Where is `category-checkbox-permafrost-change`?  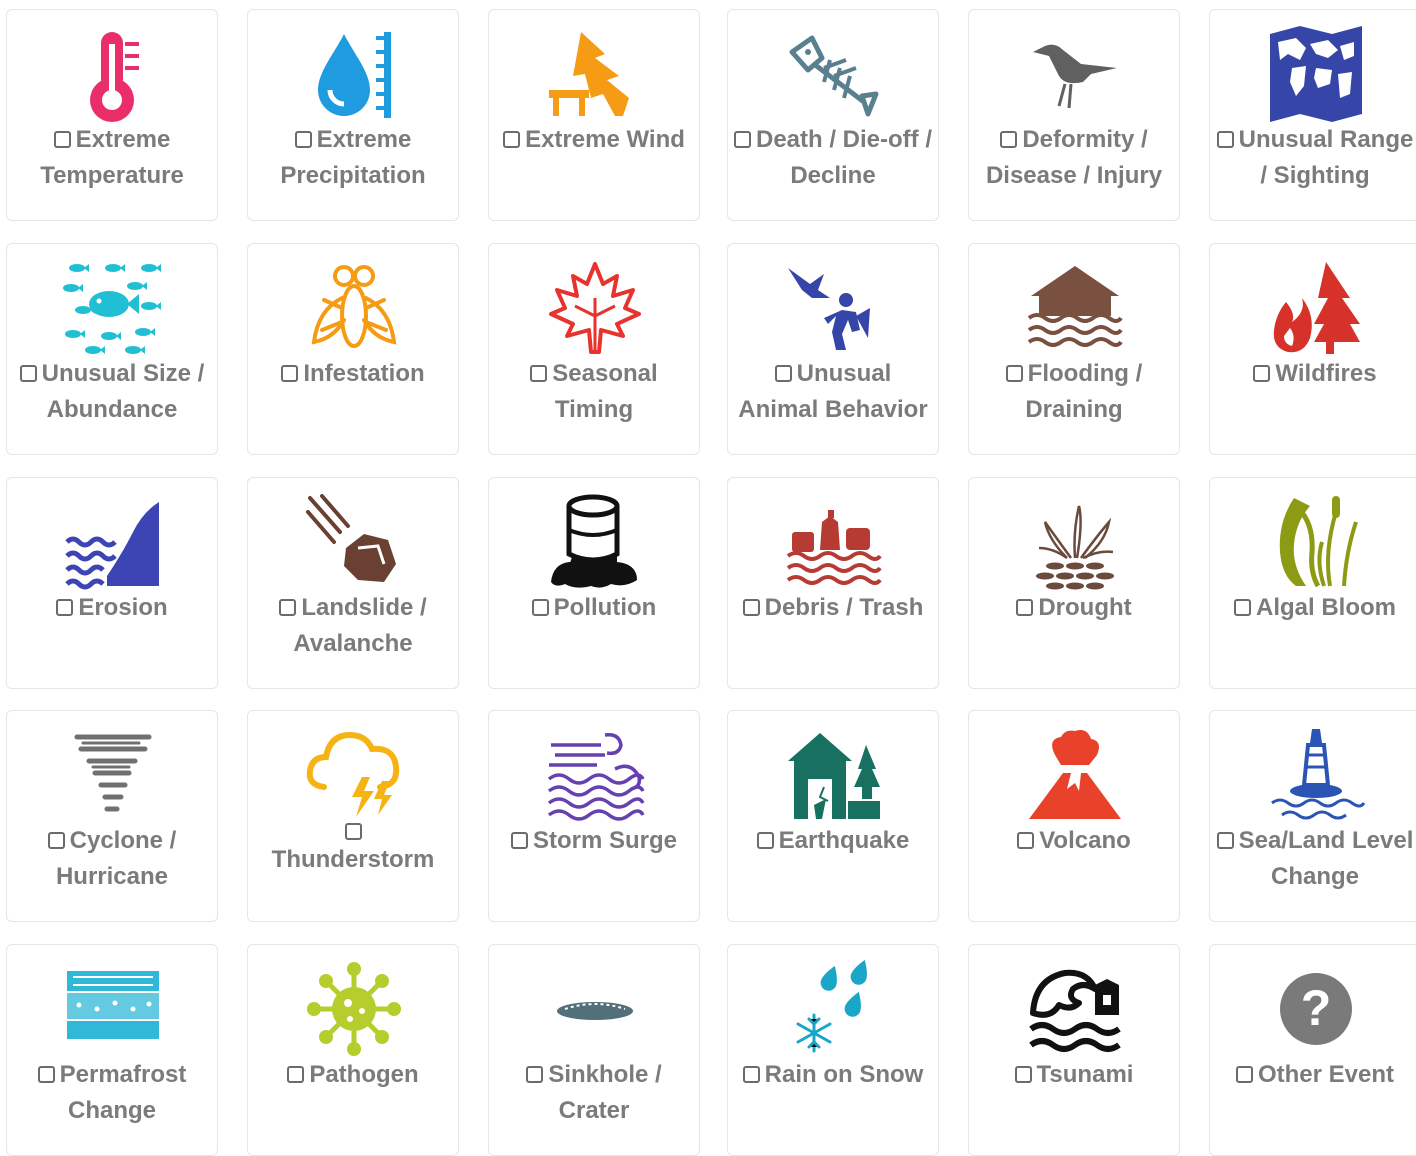
category-checkbox-permafrost-change is located at coordinates (46, 1074).